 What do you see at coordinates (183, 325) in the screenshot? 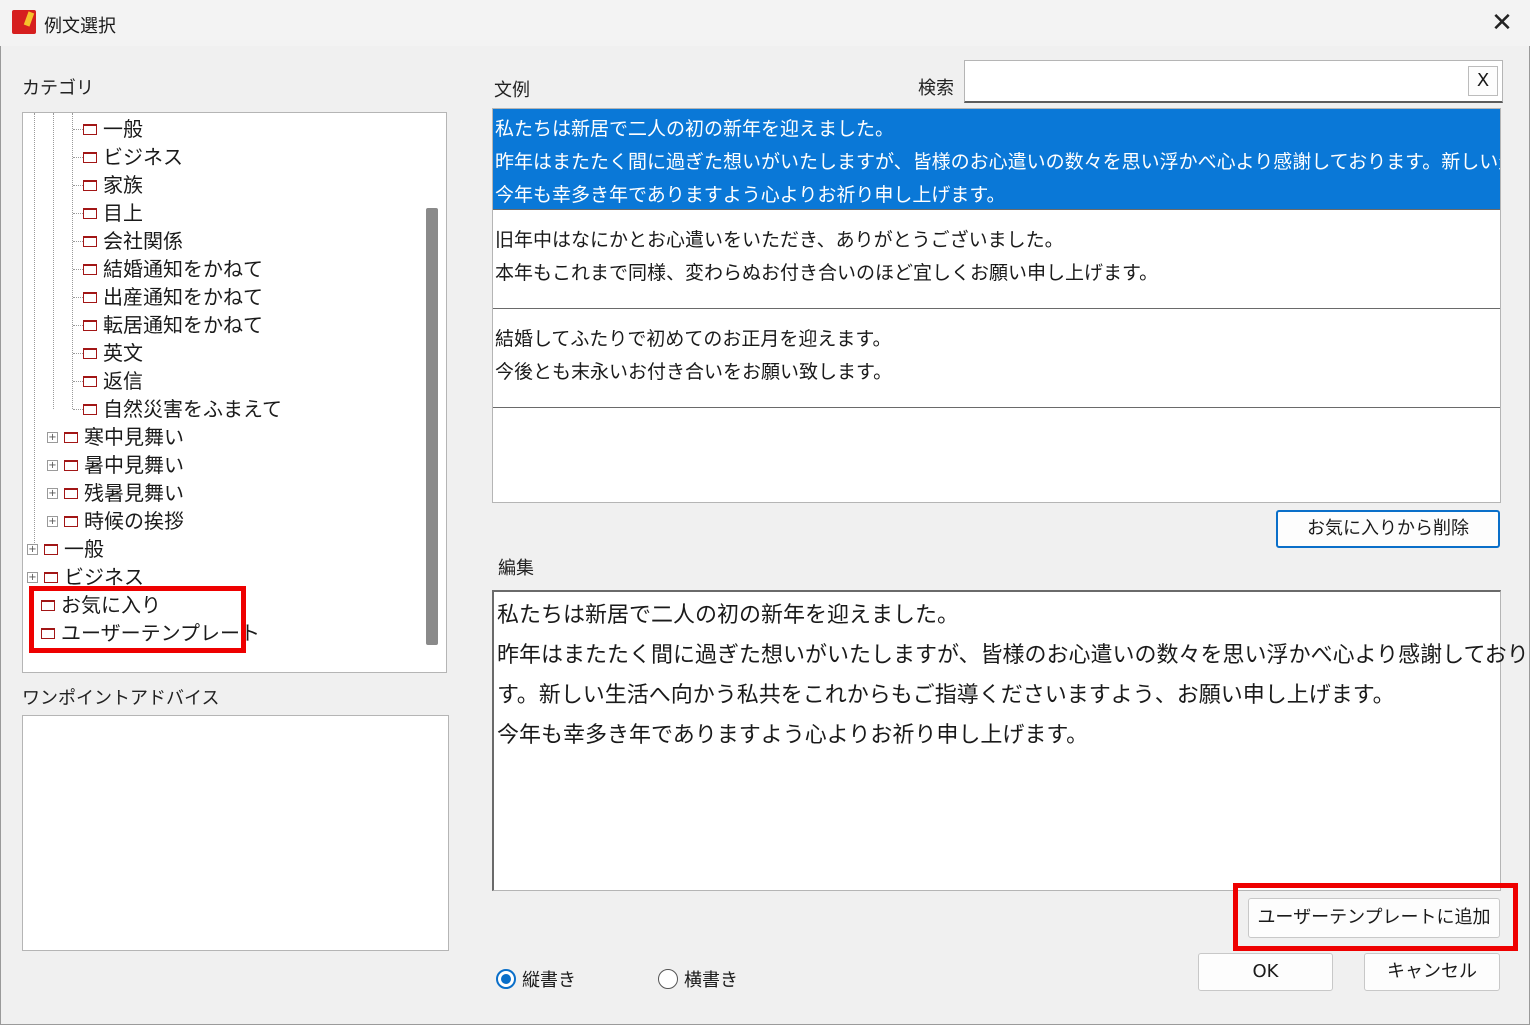
I see `tree-item-label: 転居通知をかねて` at bounding box center [183, 325].